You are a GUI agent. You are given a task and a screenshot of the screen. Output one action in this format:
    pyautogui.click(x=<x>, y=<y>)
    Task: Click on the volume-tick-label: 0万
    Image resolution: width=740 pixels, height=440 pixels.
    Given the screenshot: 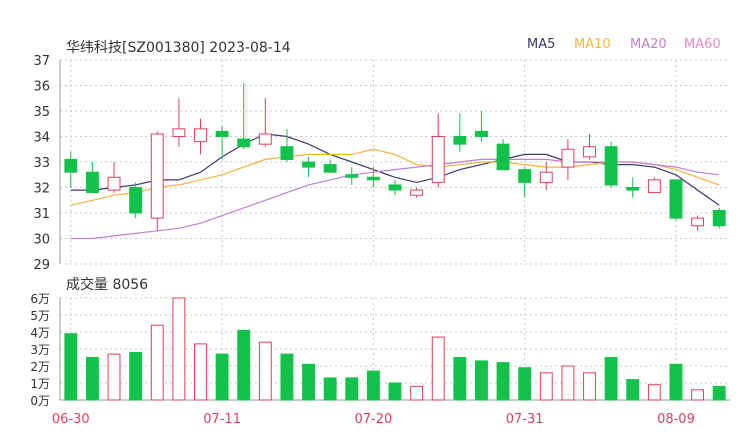 What is the action you would take?
    pyautogui.click(x=40, y=401)
    